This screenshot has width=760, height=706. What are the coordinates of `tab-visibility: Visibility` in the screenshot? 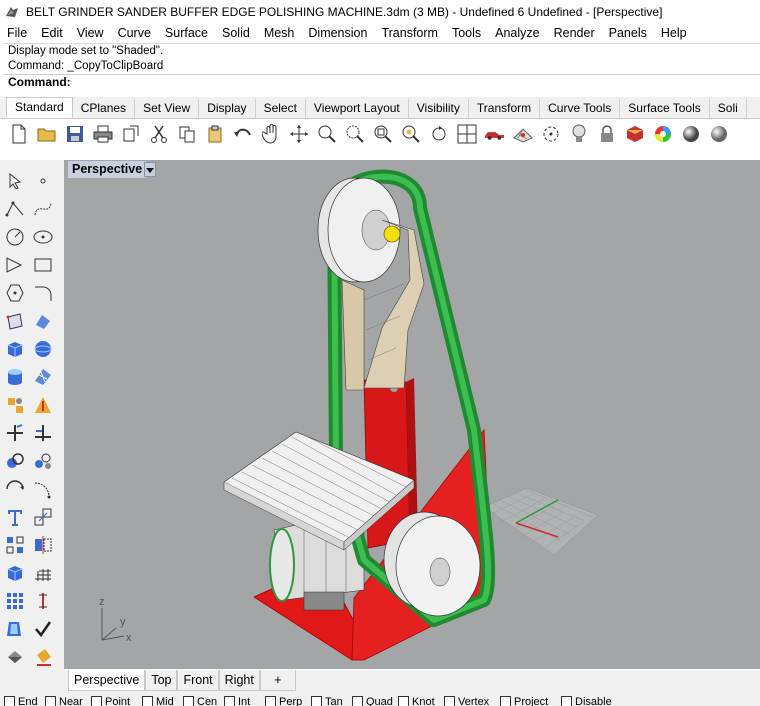 It's located at (439, 108).